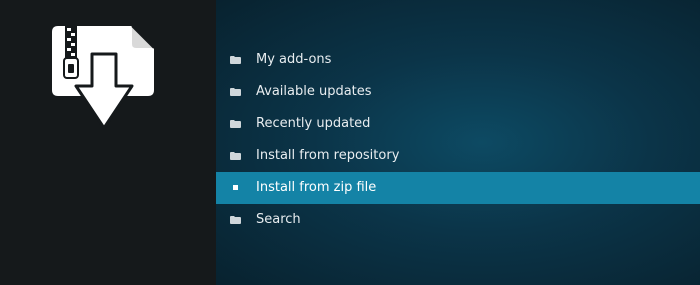  What do you see at coordinates (106, 78) in the screenshot?
I see `zip-install-icon` at bounding box center [106, 78].